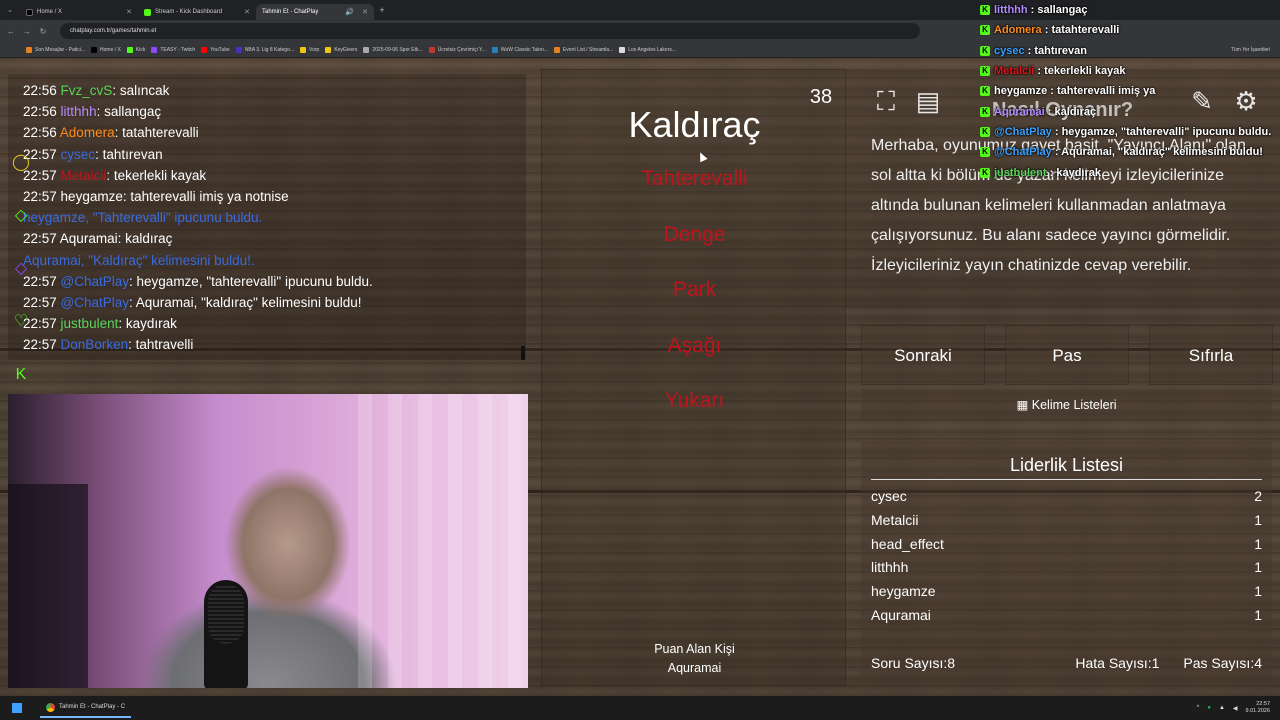 The width and height of the screenshot is (1280, 720). Describe the element at coordinates (1020, 172) in the screenshot. I see `overlay-username: justbulent` at that location.